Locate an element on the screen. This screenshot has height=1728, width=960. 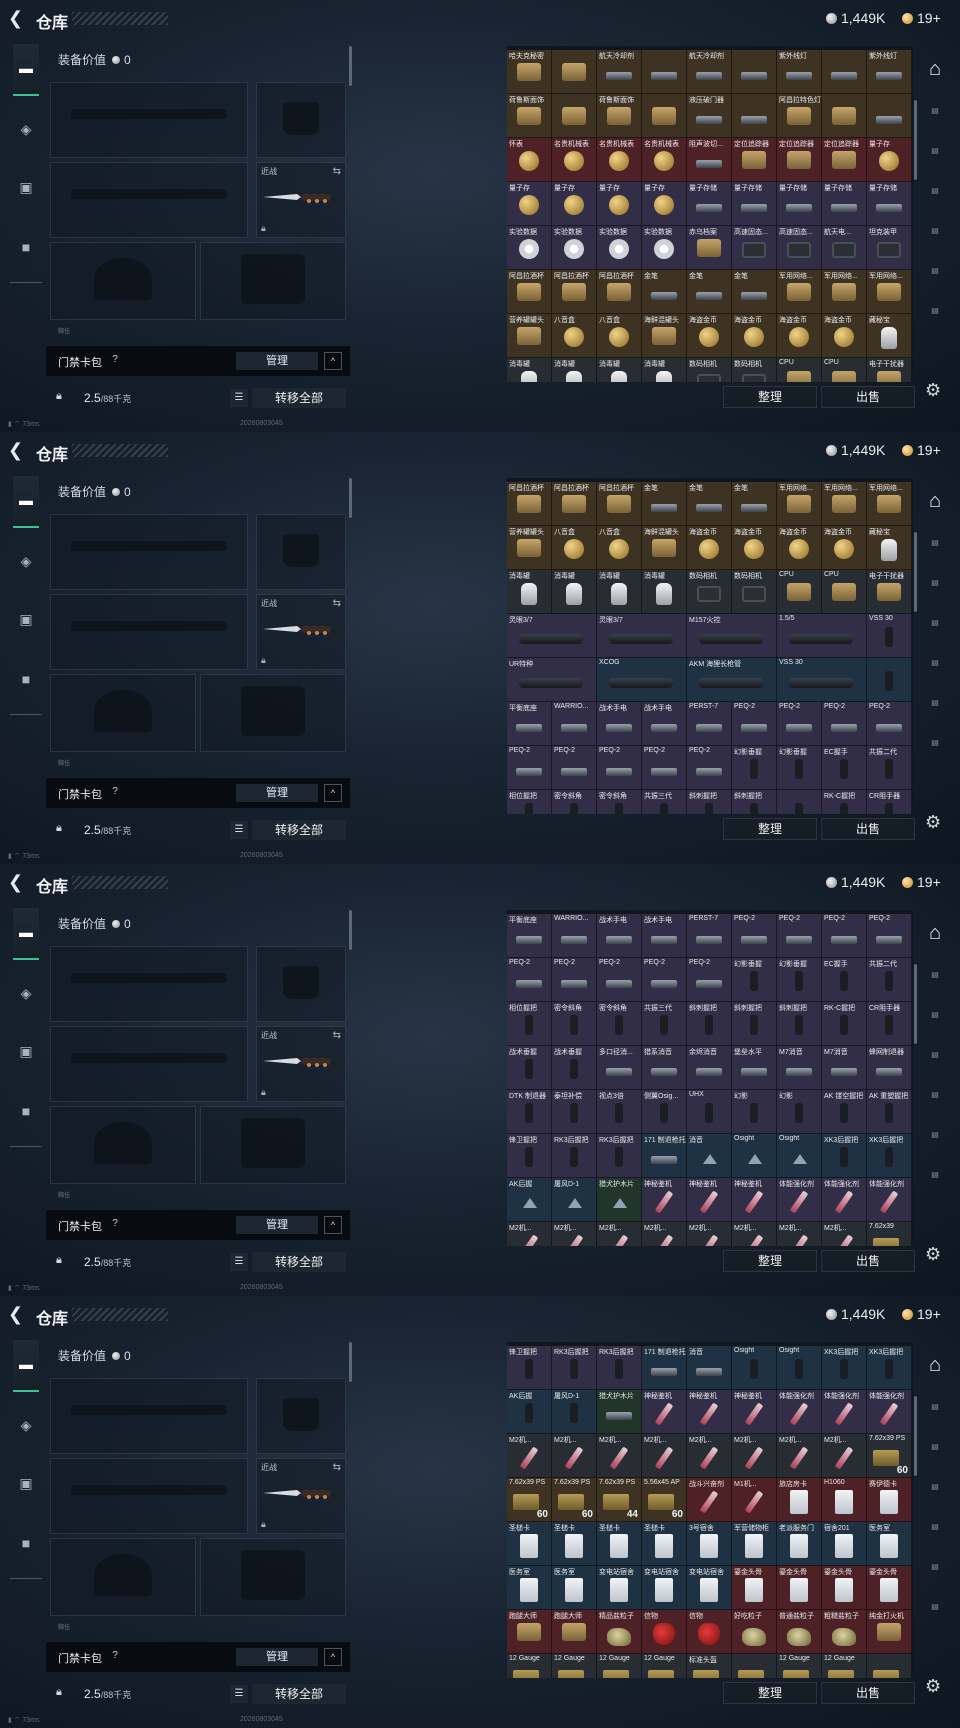
stash-item: 怀表 is located at coordinates (529, 160).